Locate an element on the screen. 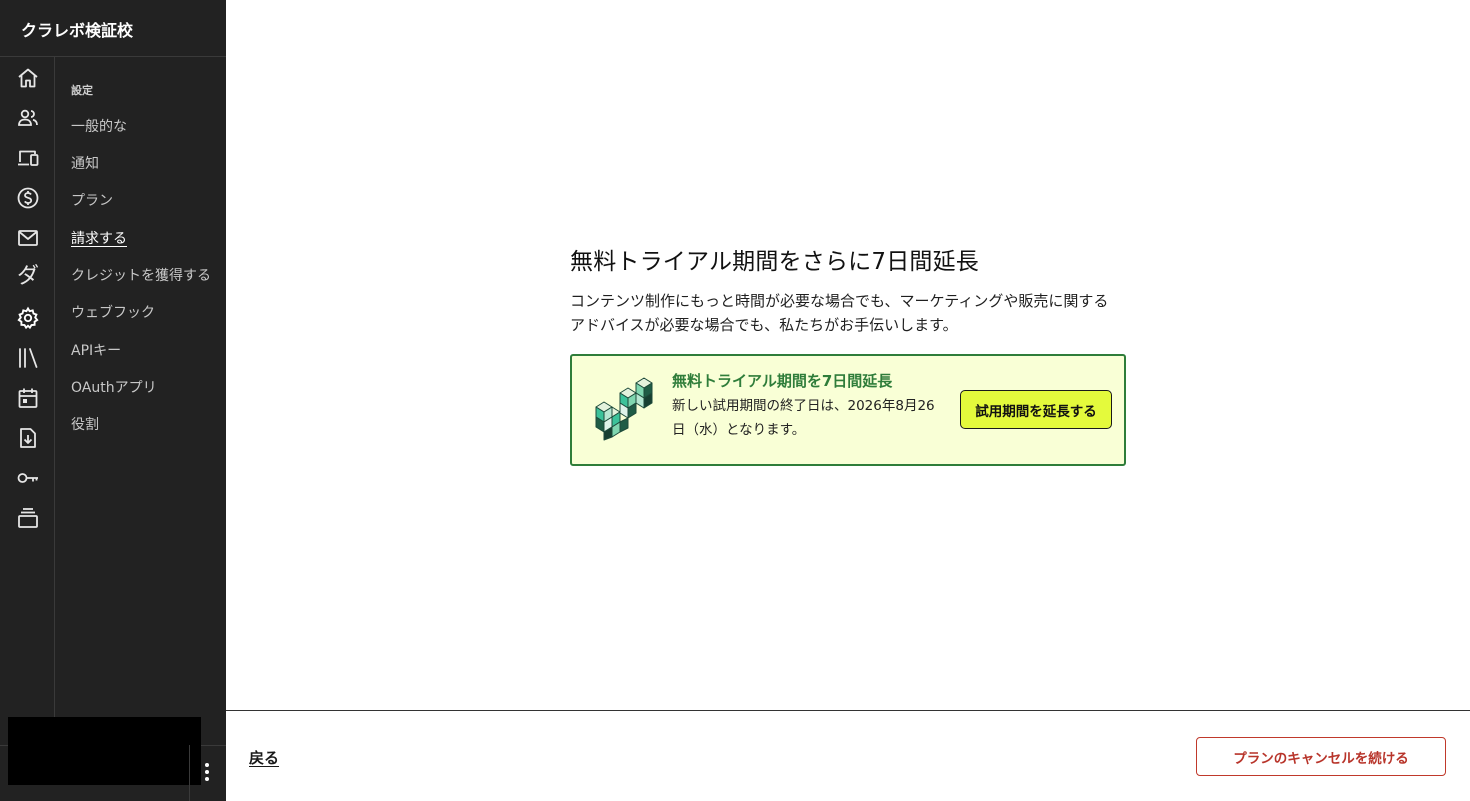 This screenshot has width=1470, height=801. footer-divider is located at coordinates (189, 773).